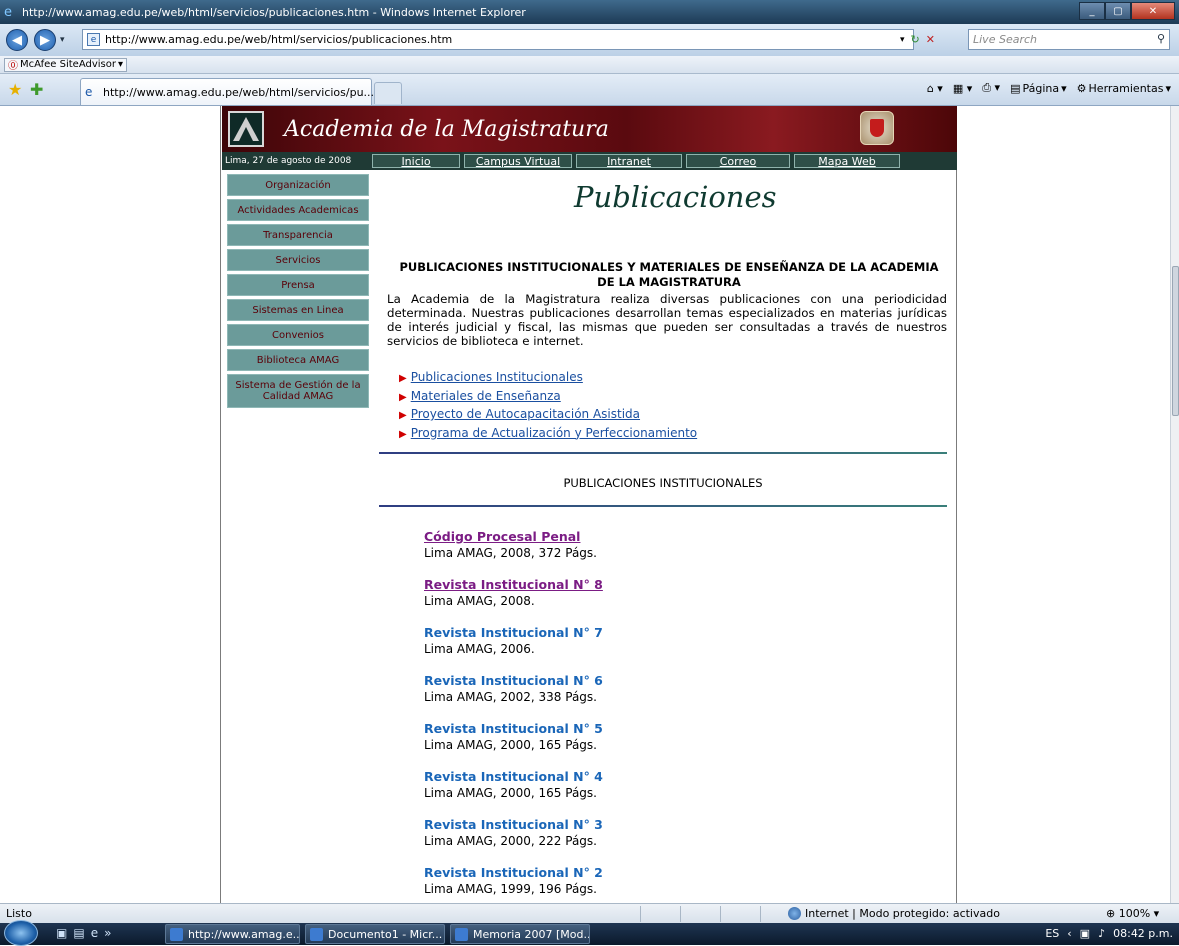 Image resolution: width=1179 pixels, height=946 pixels. What do you see at coordinates (94, 933) in the screenshot?
I see `ie-quicklaunch-icon: e` at bounding box center [94, 933].